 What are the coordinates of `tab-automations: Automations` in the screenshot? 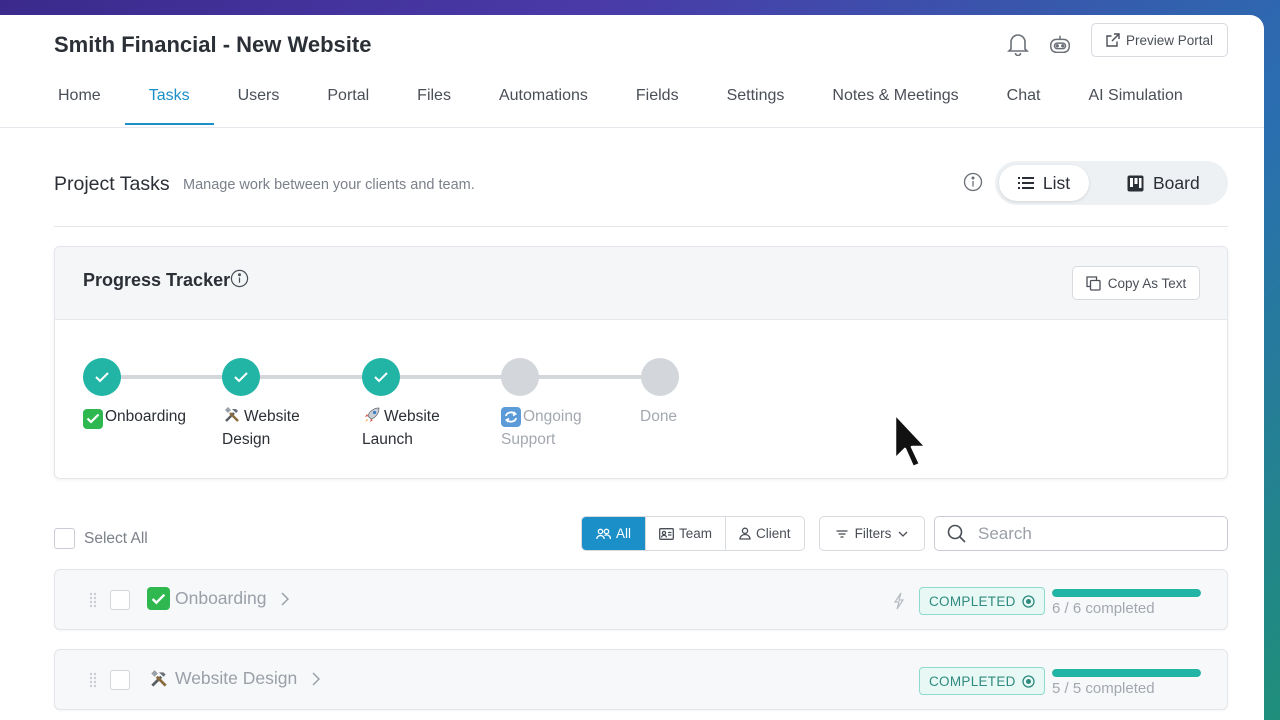 It's located at (543, 100).